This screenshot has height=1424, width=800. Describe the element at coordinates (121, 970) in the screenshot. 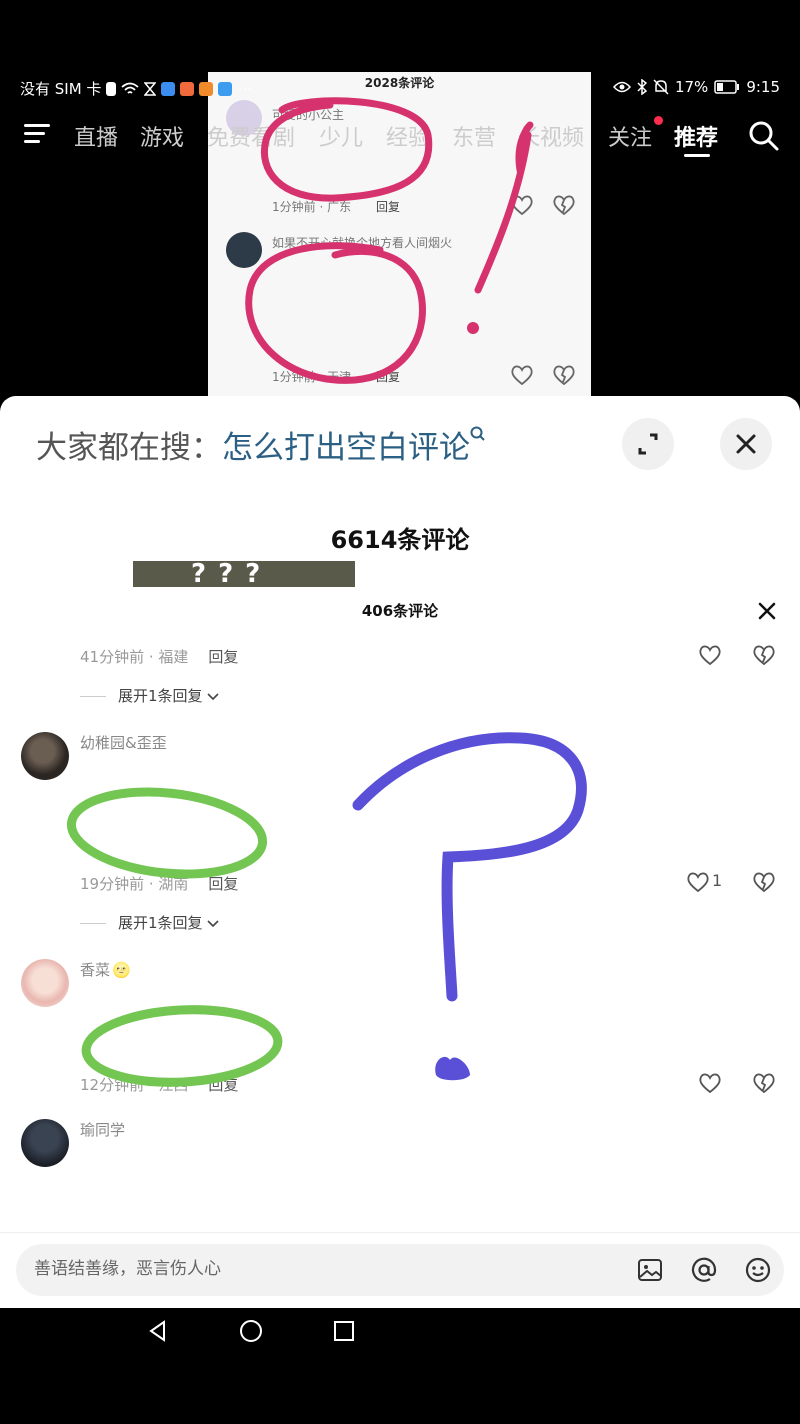

I see `username-emoji: 🌝` at that location.